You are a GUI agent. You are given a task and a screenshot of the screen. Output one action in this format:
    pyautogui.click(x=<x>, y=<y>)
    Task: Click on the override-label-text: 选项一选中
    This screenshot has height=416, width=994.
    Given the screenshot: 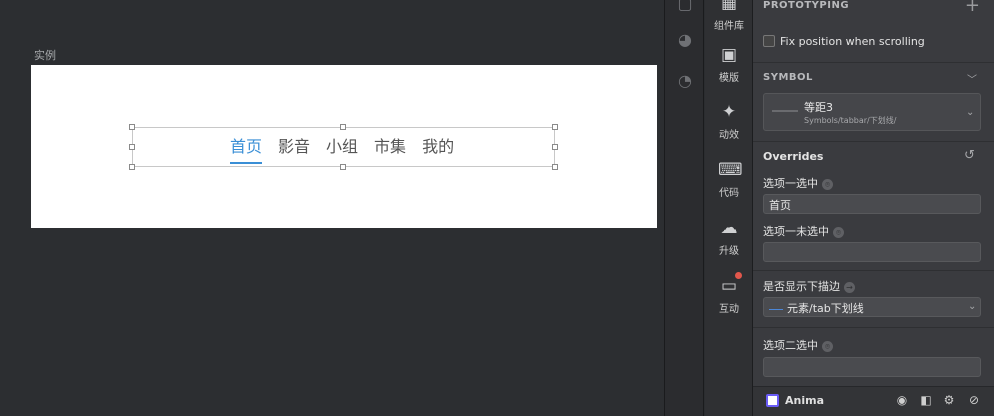 What is the action you would take?
    pyautogui.click(x=790, y=183)
    